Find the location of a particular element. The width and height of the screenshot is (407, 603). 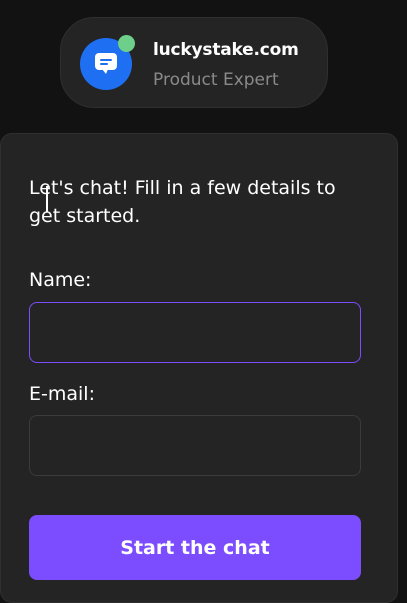

email-label: E-mail: is located at coordinates (62, 394).